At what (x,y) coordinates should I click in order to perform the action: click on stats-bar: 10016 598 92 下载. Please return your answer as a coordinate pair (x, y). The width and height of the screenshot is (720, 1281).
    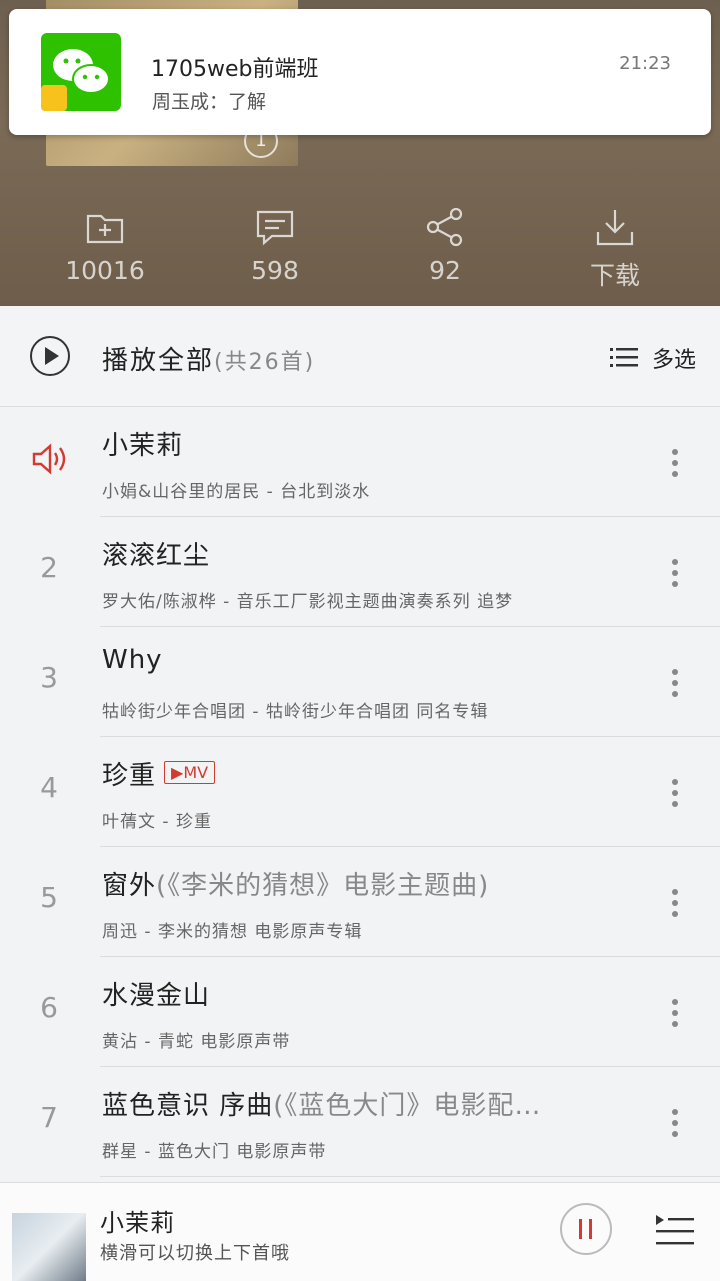
    Looking at the image, I should click on (360, 251).